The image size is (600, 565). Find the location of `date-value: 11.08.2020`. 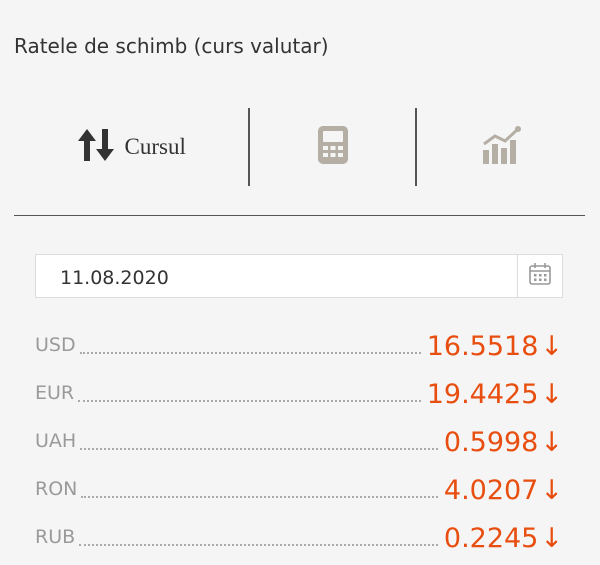

date-value: 11.08.2020 is located at coordinates (114, 278).